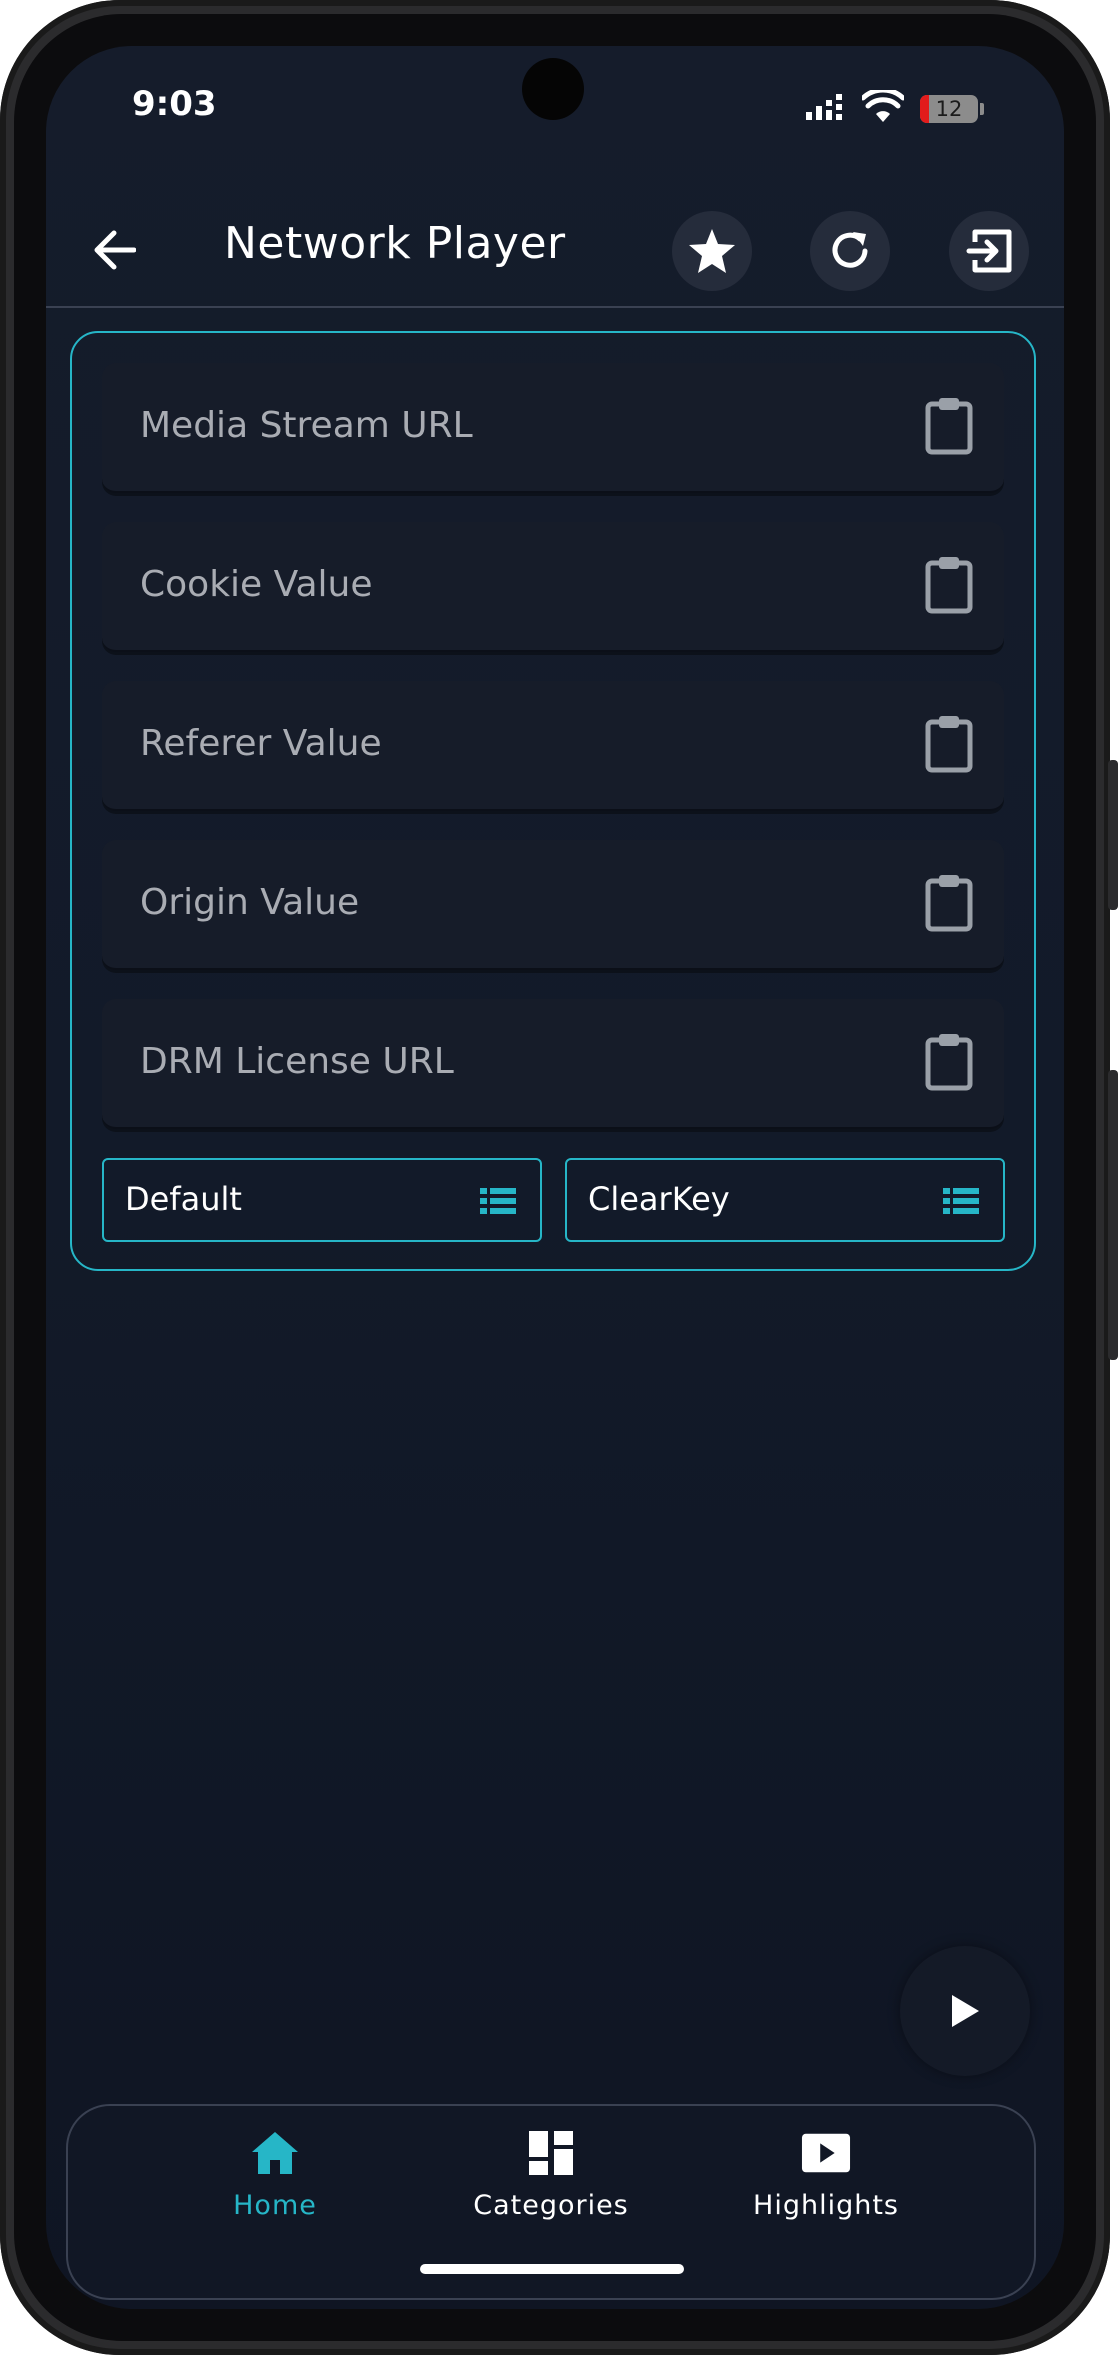 This screenshot has height=2361, width=1118. What do you see at coordinates (982, 109) in the screenshot?
I see `battery-tip` at bounding box center [982, 109].